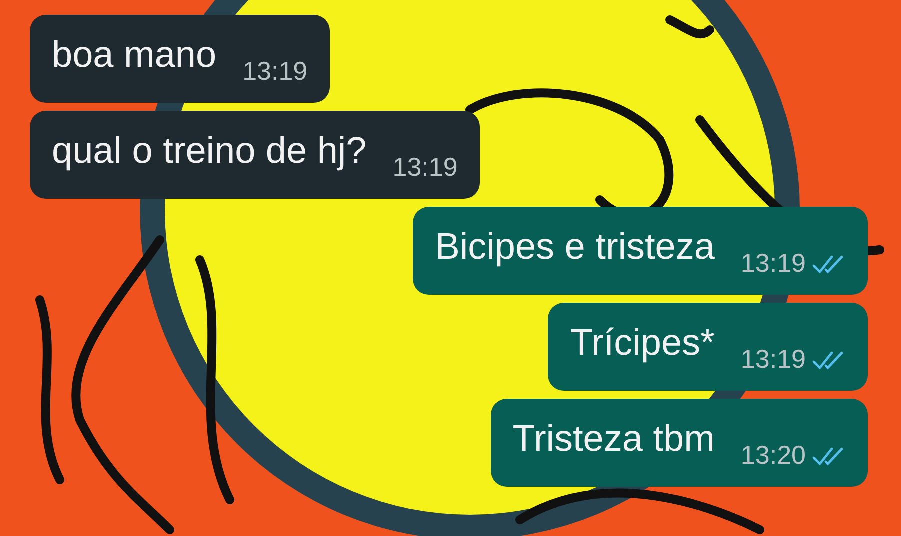 This screenshot has width=901, height=536. What do you see at coordinates (575, 247) in the screenshot?
I see `message-text: Bicipes e tristeza` at bounding box center [575, 247].